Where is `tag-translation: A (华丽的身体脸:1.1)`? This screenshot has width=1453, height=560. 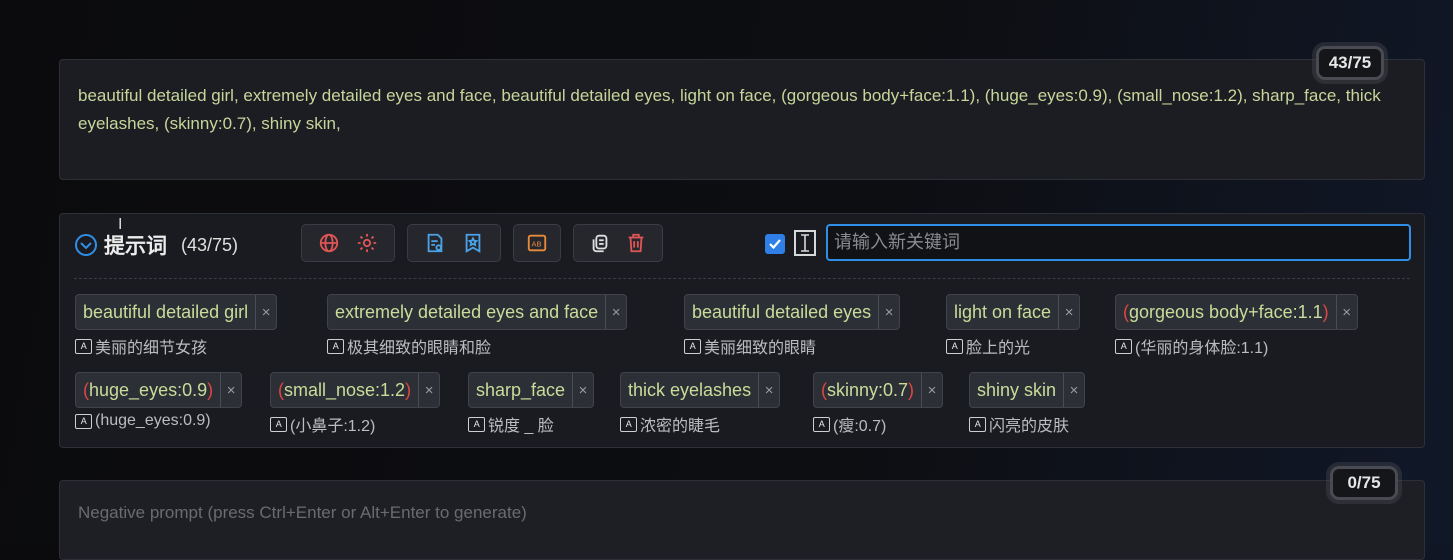
tag-translation: A (华丽的身体脸:1.1) is located at coordinates (1236, 346).